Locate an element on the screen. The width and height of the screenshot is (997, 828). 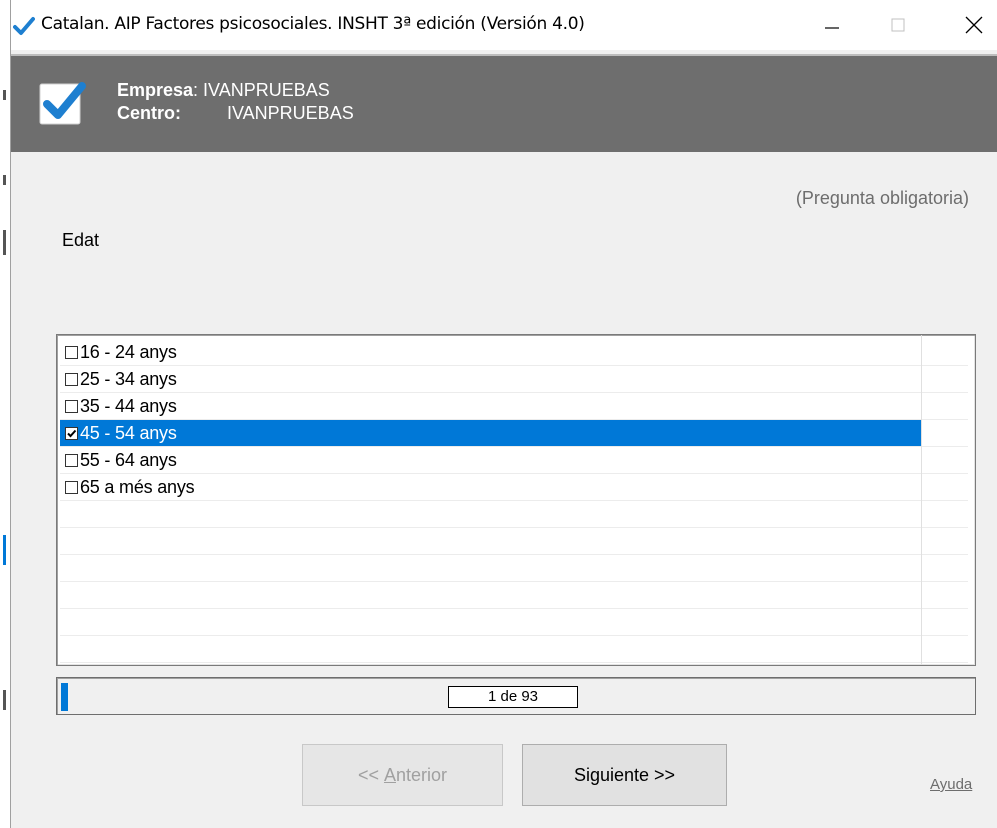
question-text: Edat is located at coordinates (81, 240).